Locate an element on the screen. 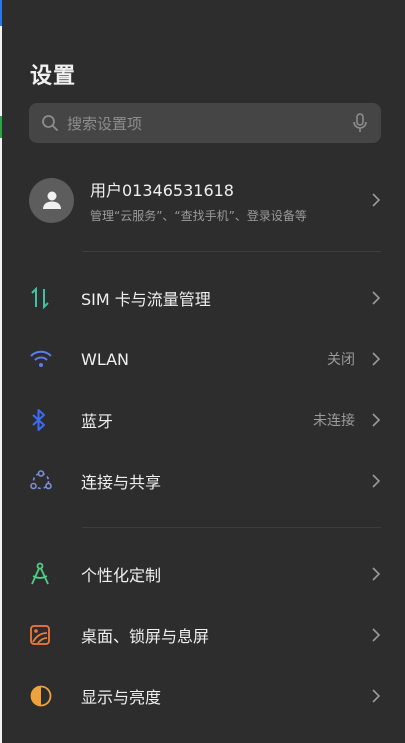 The width and height of the screenshot is (405, 743). settings-item-display: 显示与亮度 is located at coordinates (205, 696).